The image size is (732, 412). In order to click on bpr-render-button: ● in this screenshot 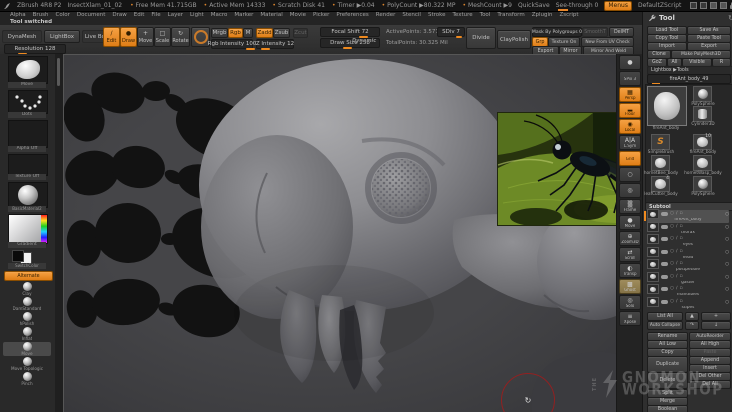, I will do `click(630, 62)`.